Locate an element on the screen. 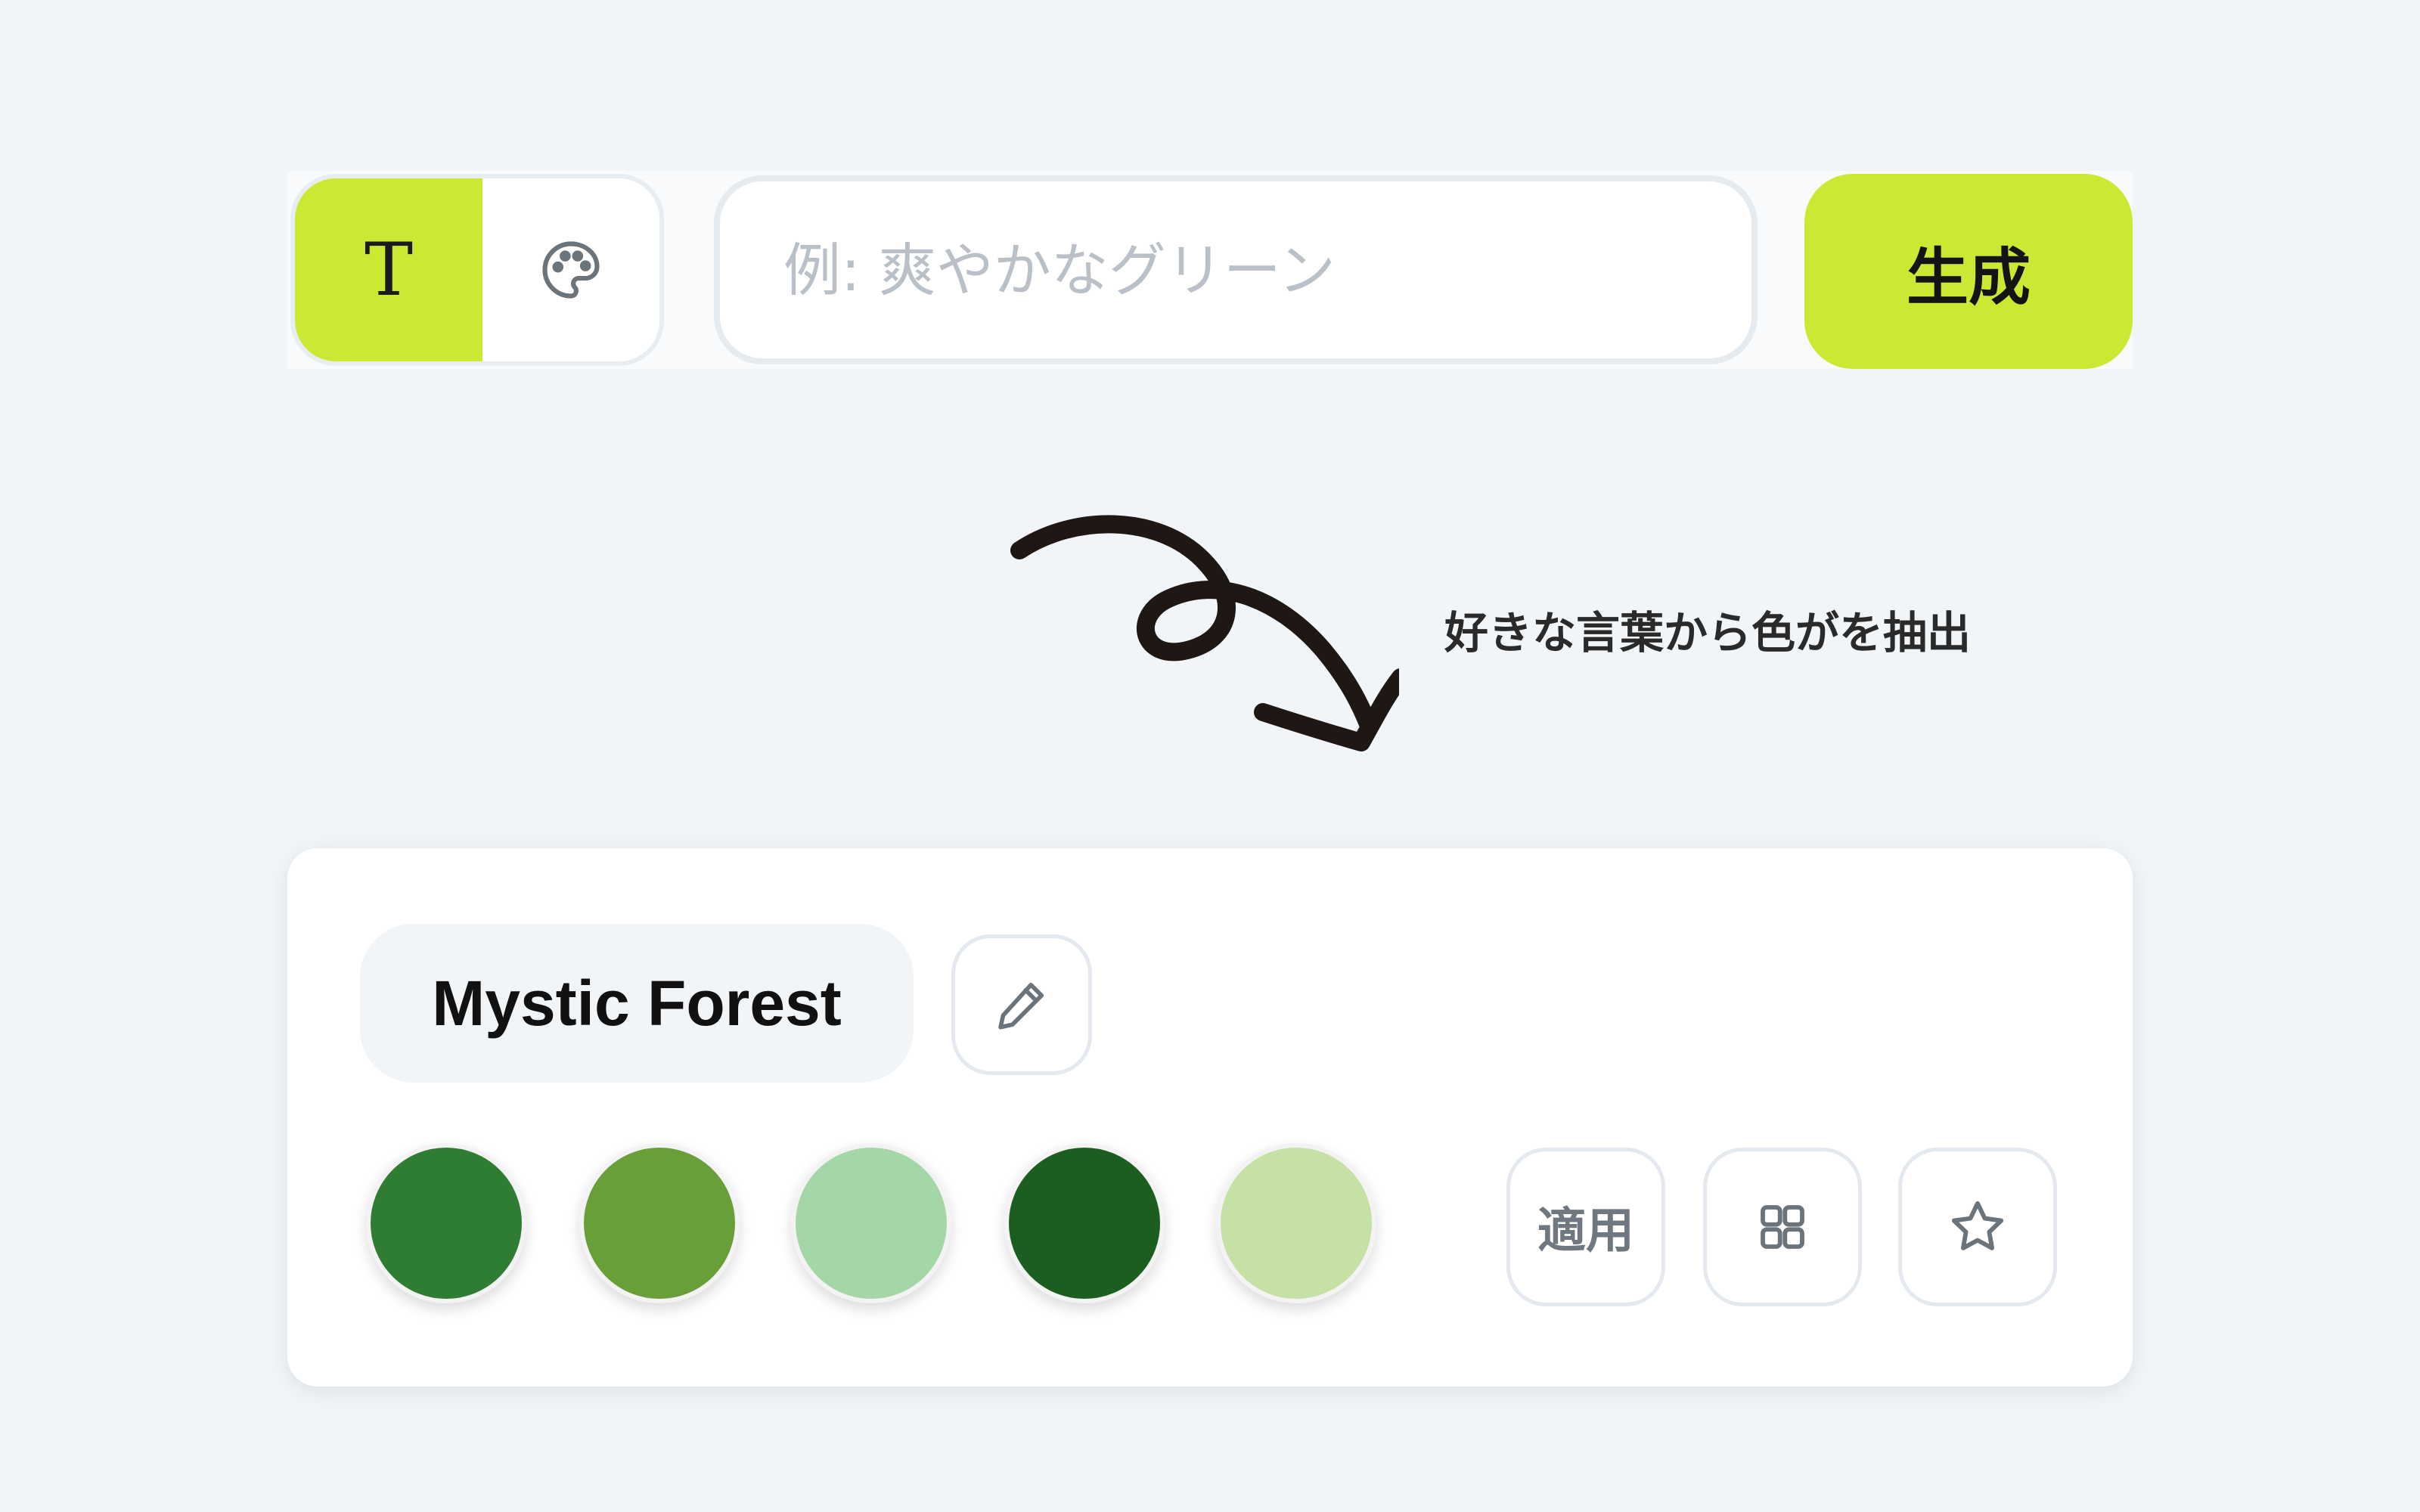 The width and height of the screenshot is (2420, 1512). input-mode-toggle: T is located at coordinates (477, 270).